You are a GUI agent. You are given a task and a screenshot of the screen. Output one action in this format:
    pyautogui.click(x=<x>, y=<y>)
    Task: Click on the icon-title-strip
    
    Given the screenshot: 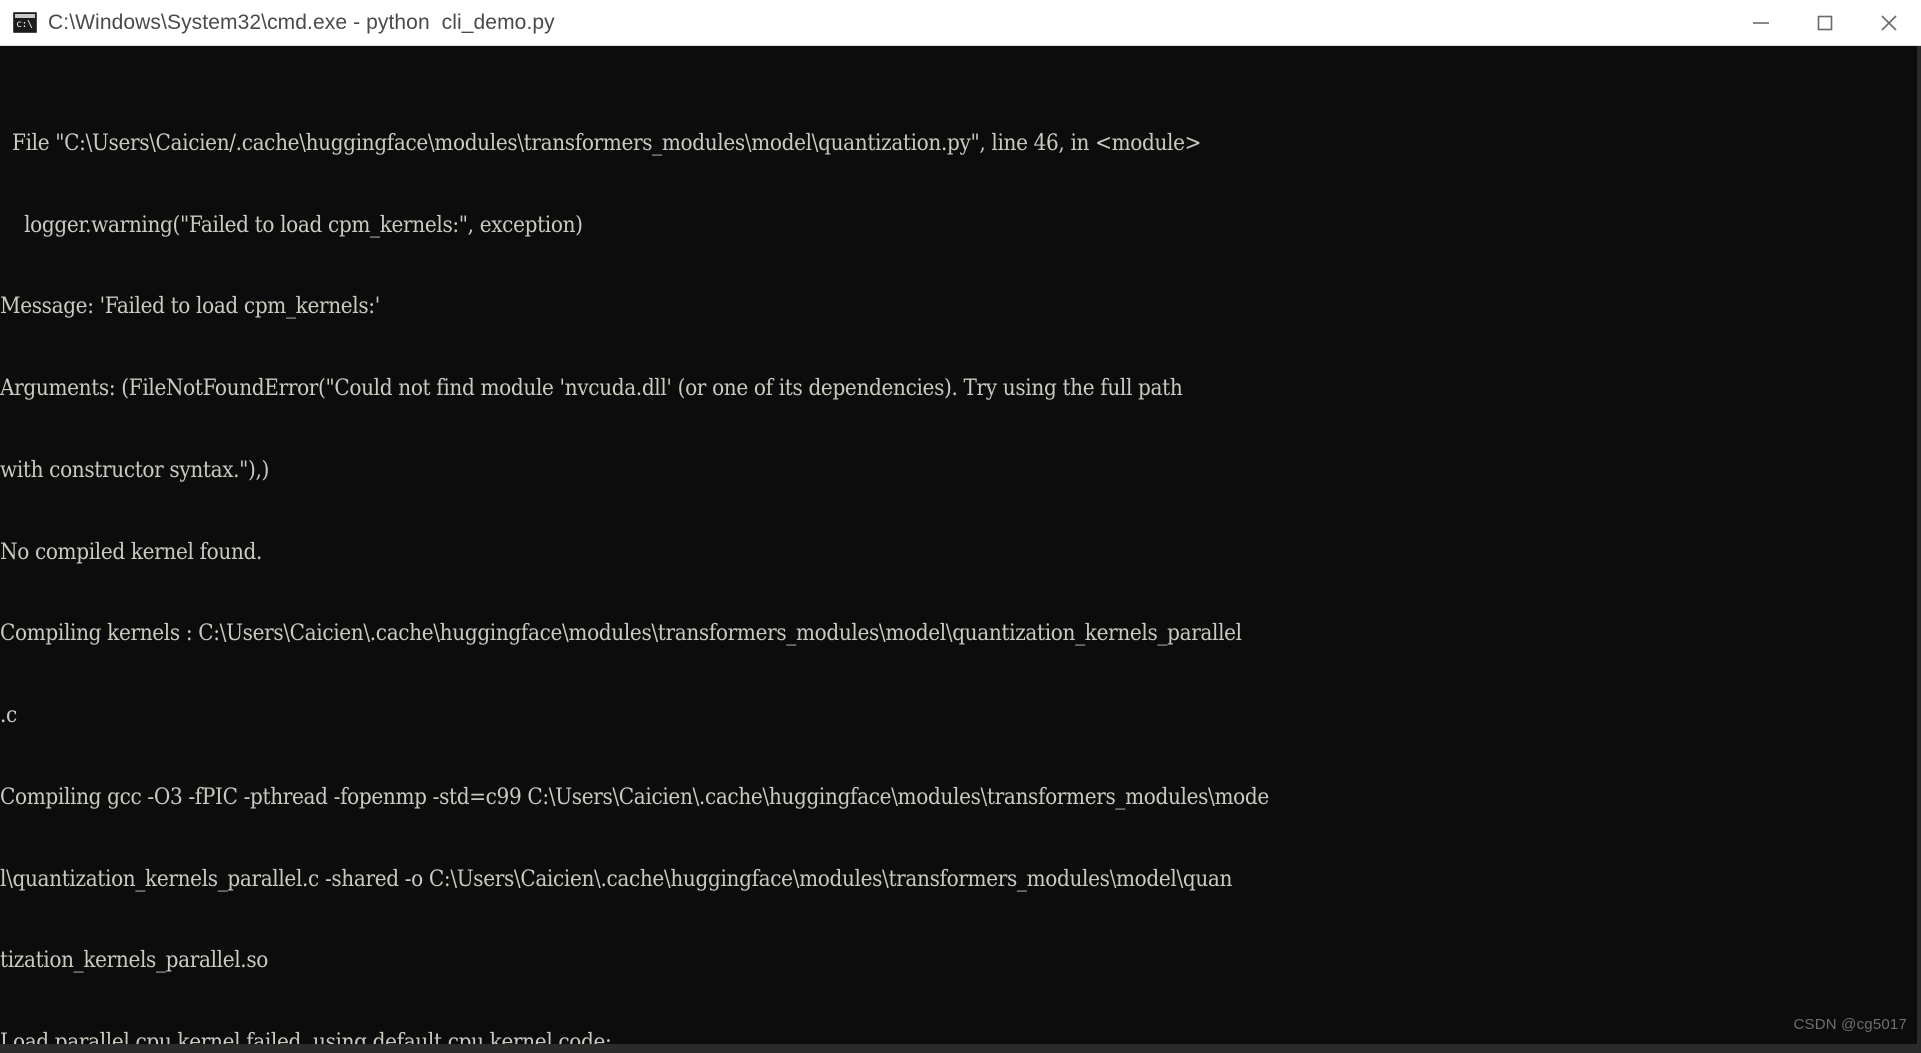 What is the action you would take?
    pyautogui.click(x=25, y=16)
    